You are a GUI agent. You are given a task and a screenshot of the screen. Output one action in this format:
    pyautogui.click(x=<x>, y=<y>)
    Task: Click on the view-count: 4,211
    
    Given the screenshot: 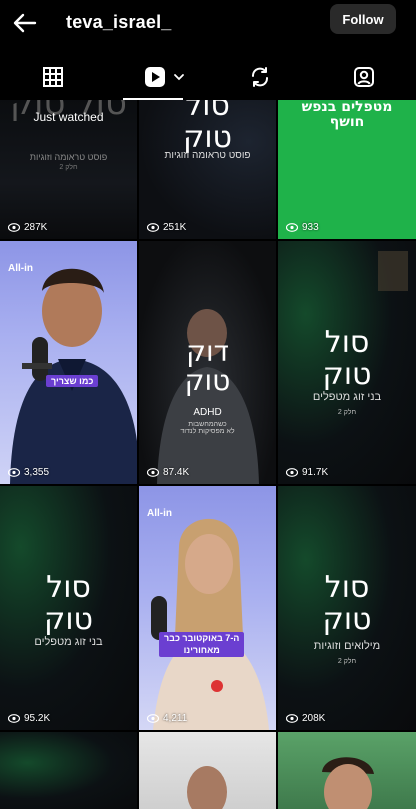 What is the action you would take?
    pyautogui.click(x=167, y=718)
    